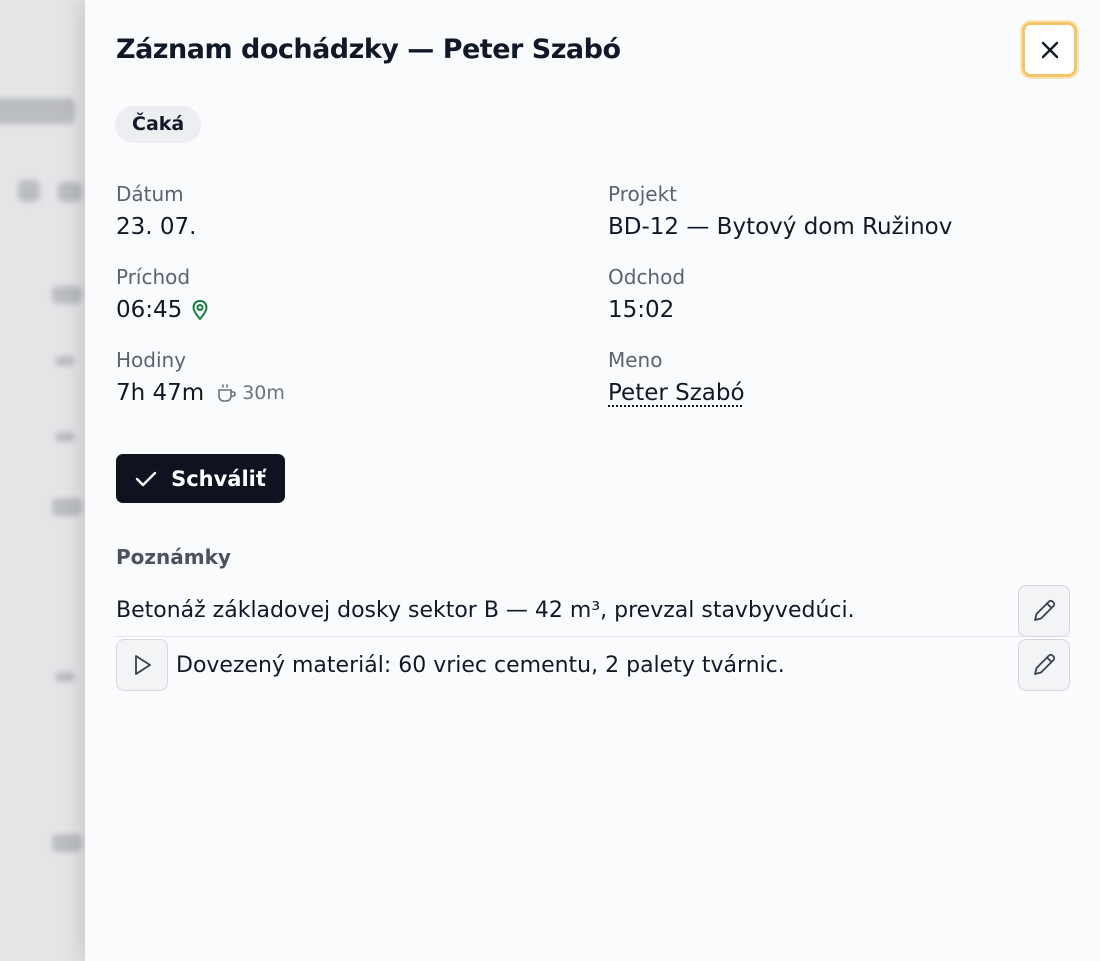 The image size is (1100, 961). What do you see at coordinates (218, 478) in the screenshot?
I see `approve-button-label: Schváliť` at bounding box center [218, 478].